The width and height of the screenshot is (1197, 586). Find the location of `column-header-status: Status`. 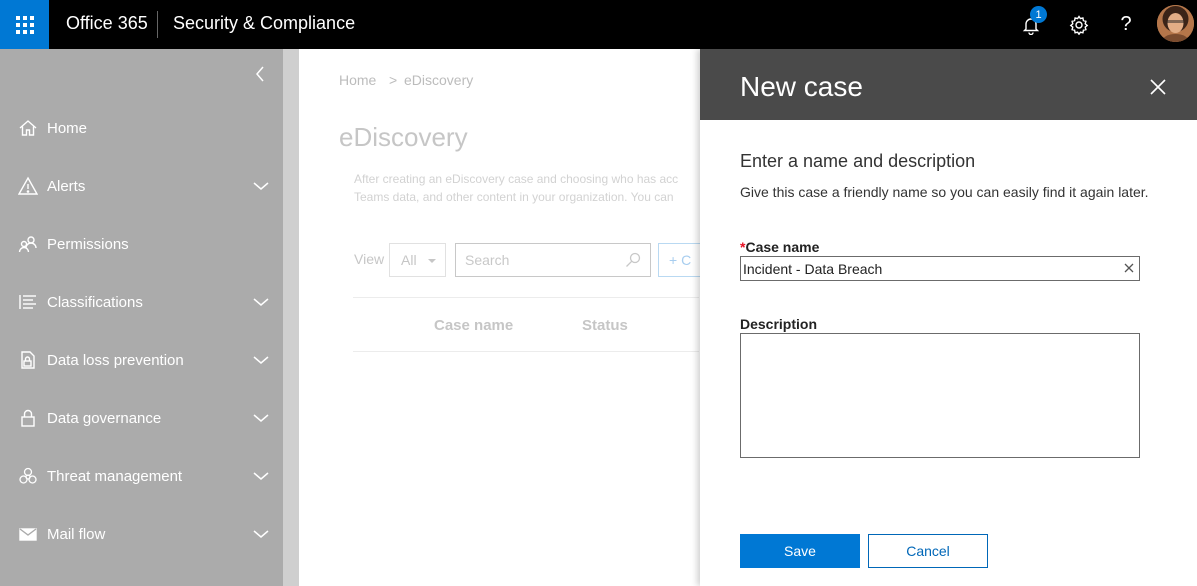

column-header-status: Status is located at coordinates (605, 325).